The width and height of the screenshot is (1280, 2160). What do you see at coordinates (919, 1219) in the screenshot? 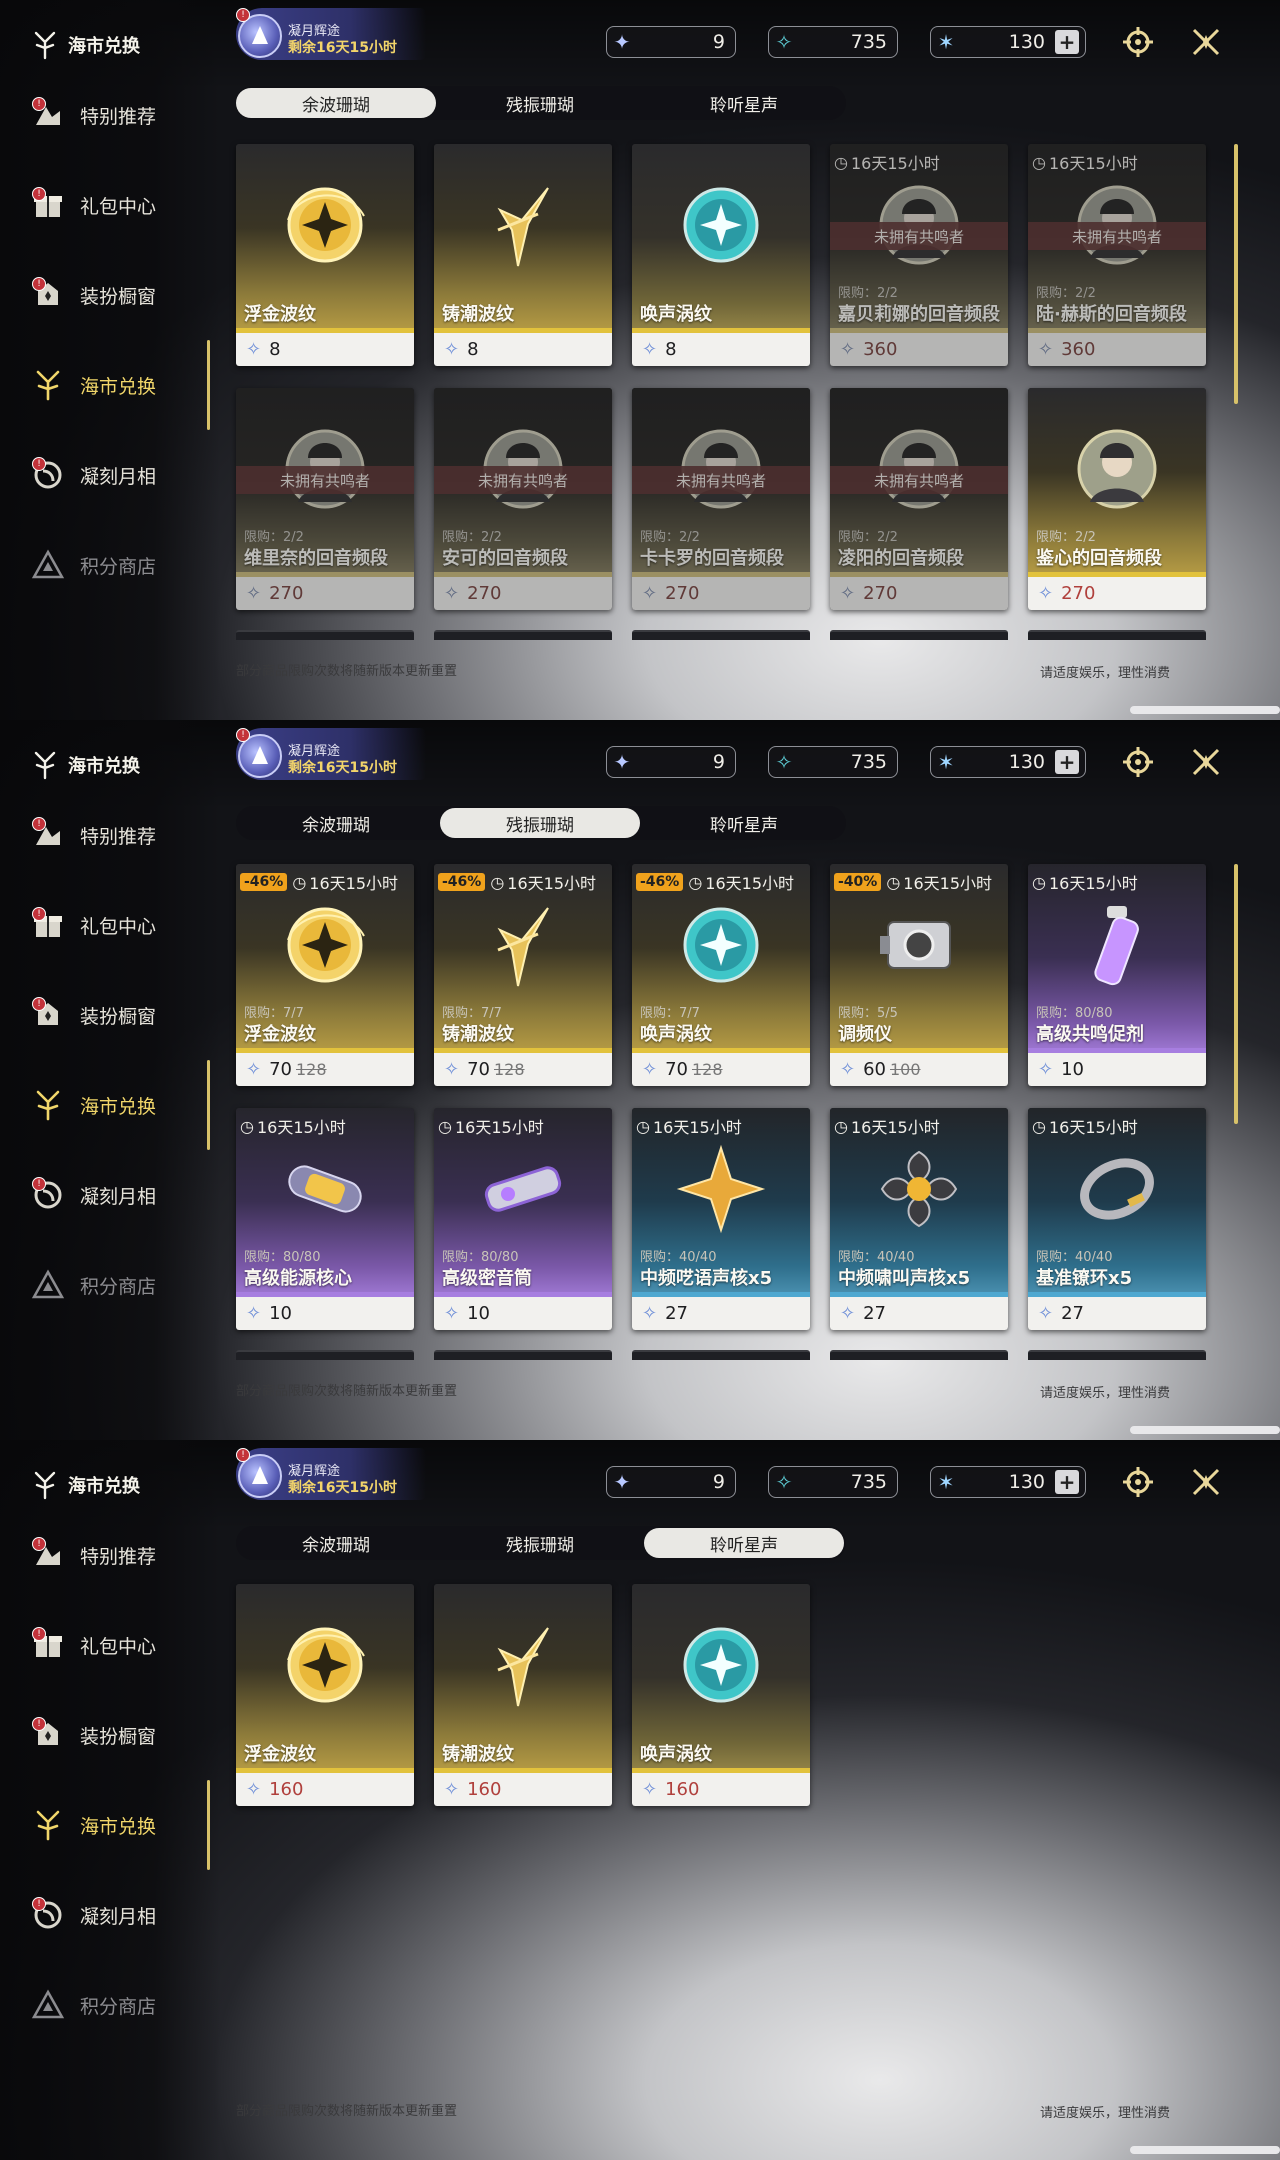
I see `shop-item-card: ◷ 16天15小时 限购：40/40 中频啸叫声核x5 ✧ 27` at bounding box center [919, 1219].